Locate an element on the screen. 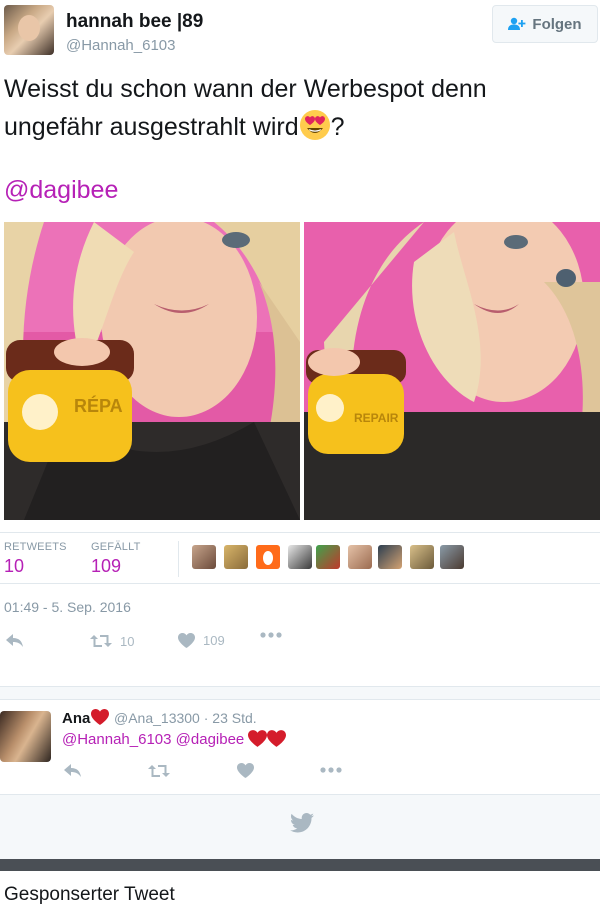 The height and width of the screenshot is (906, 600). like-count: 109 is located at coordinates (214, 640).